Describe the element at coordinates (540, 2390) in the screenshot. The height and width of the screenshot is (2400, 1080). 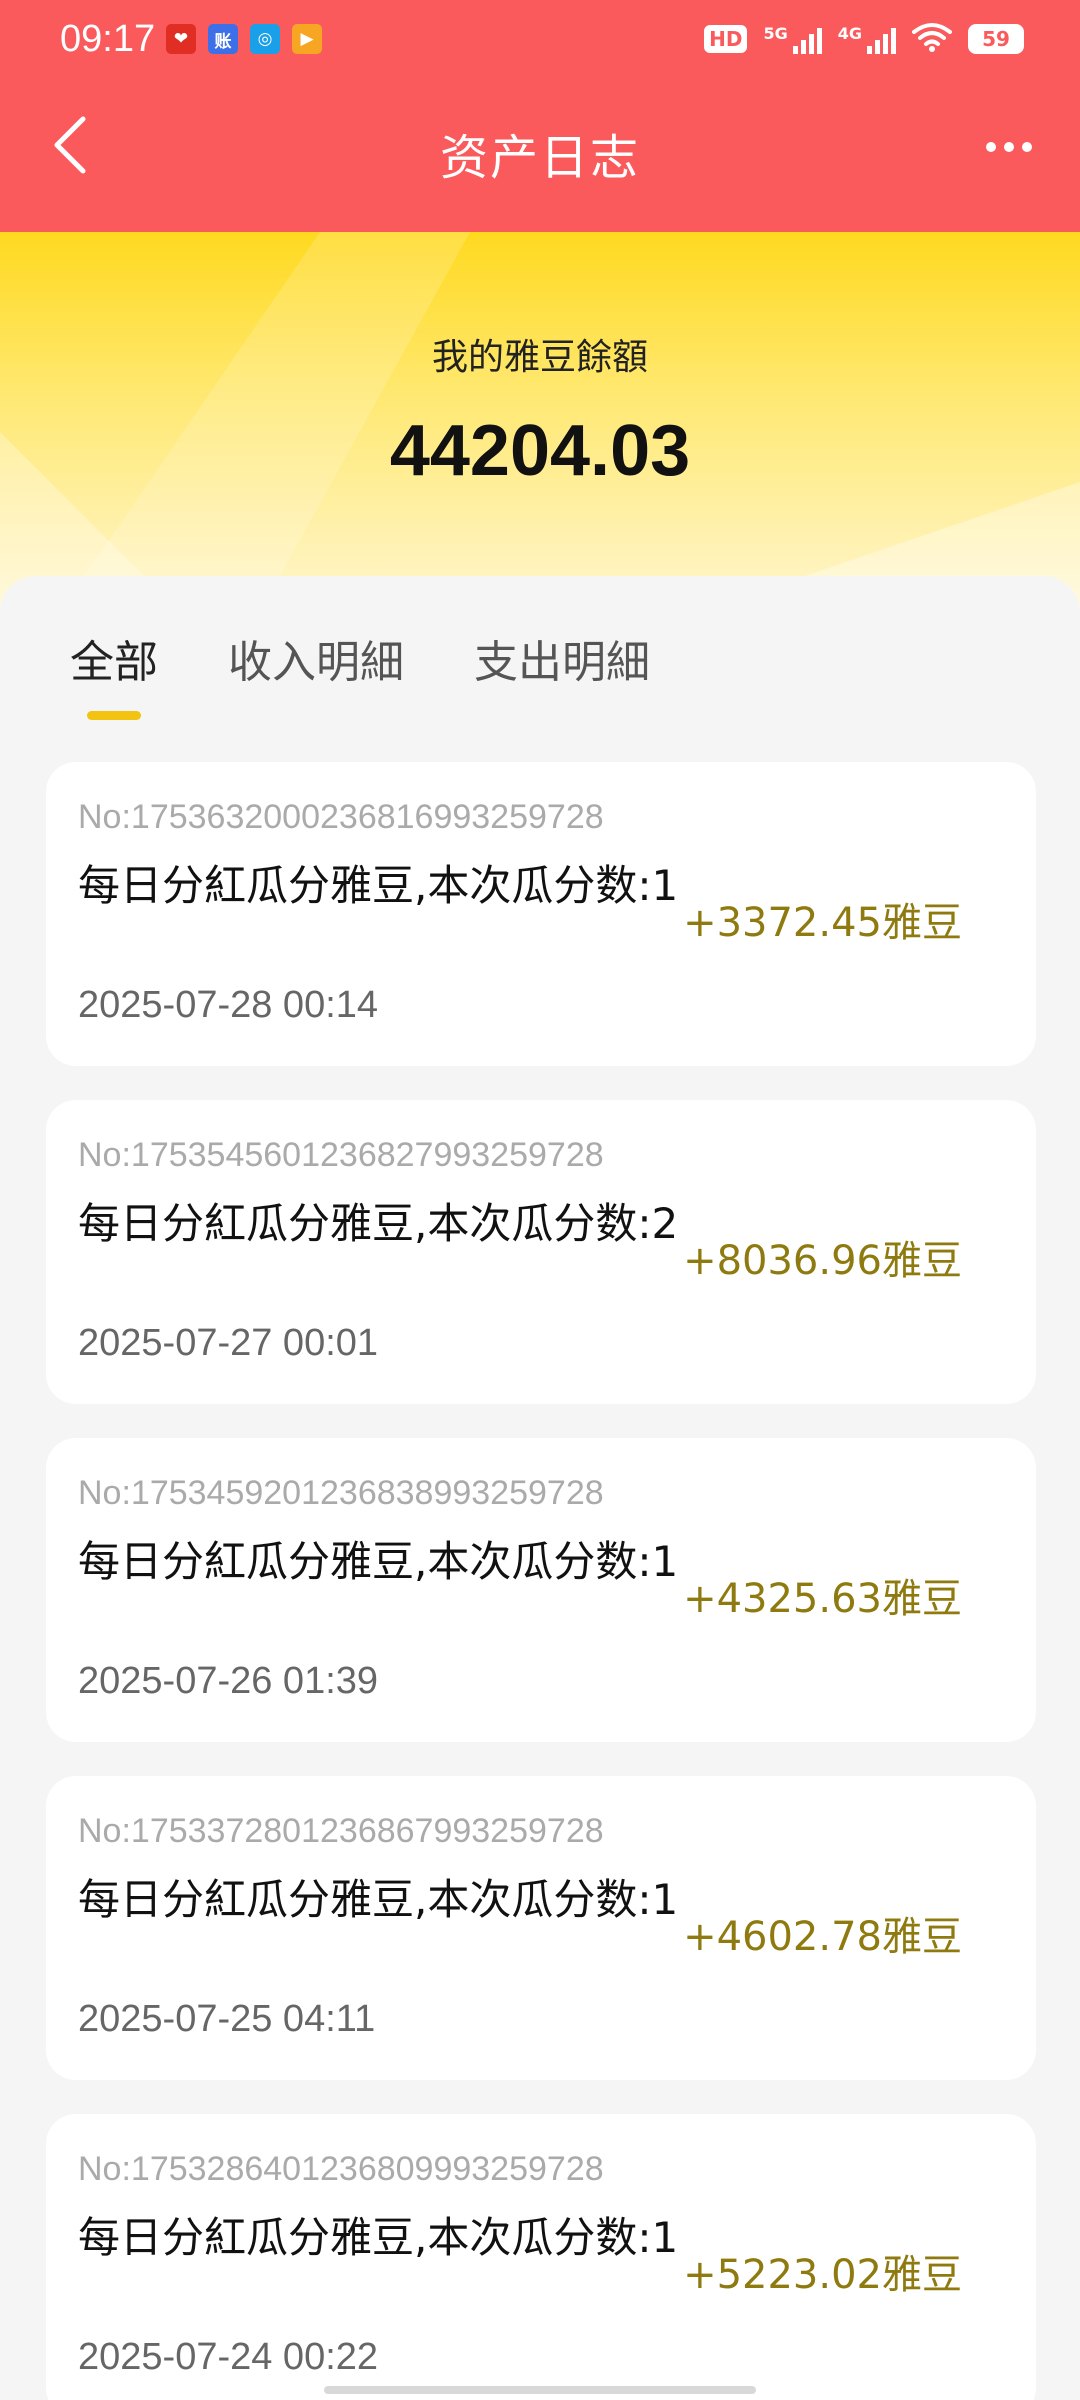
I see `home-indicator` at that location.